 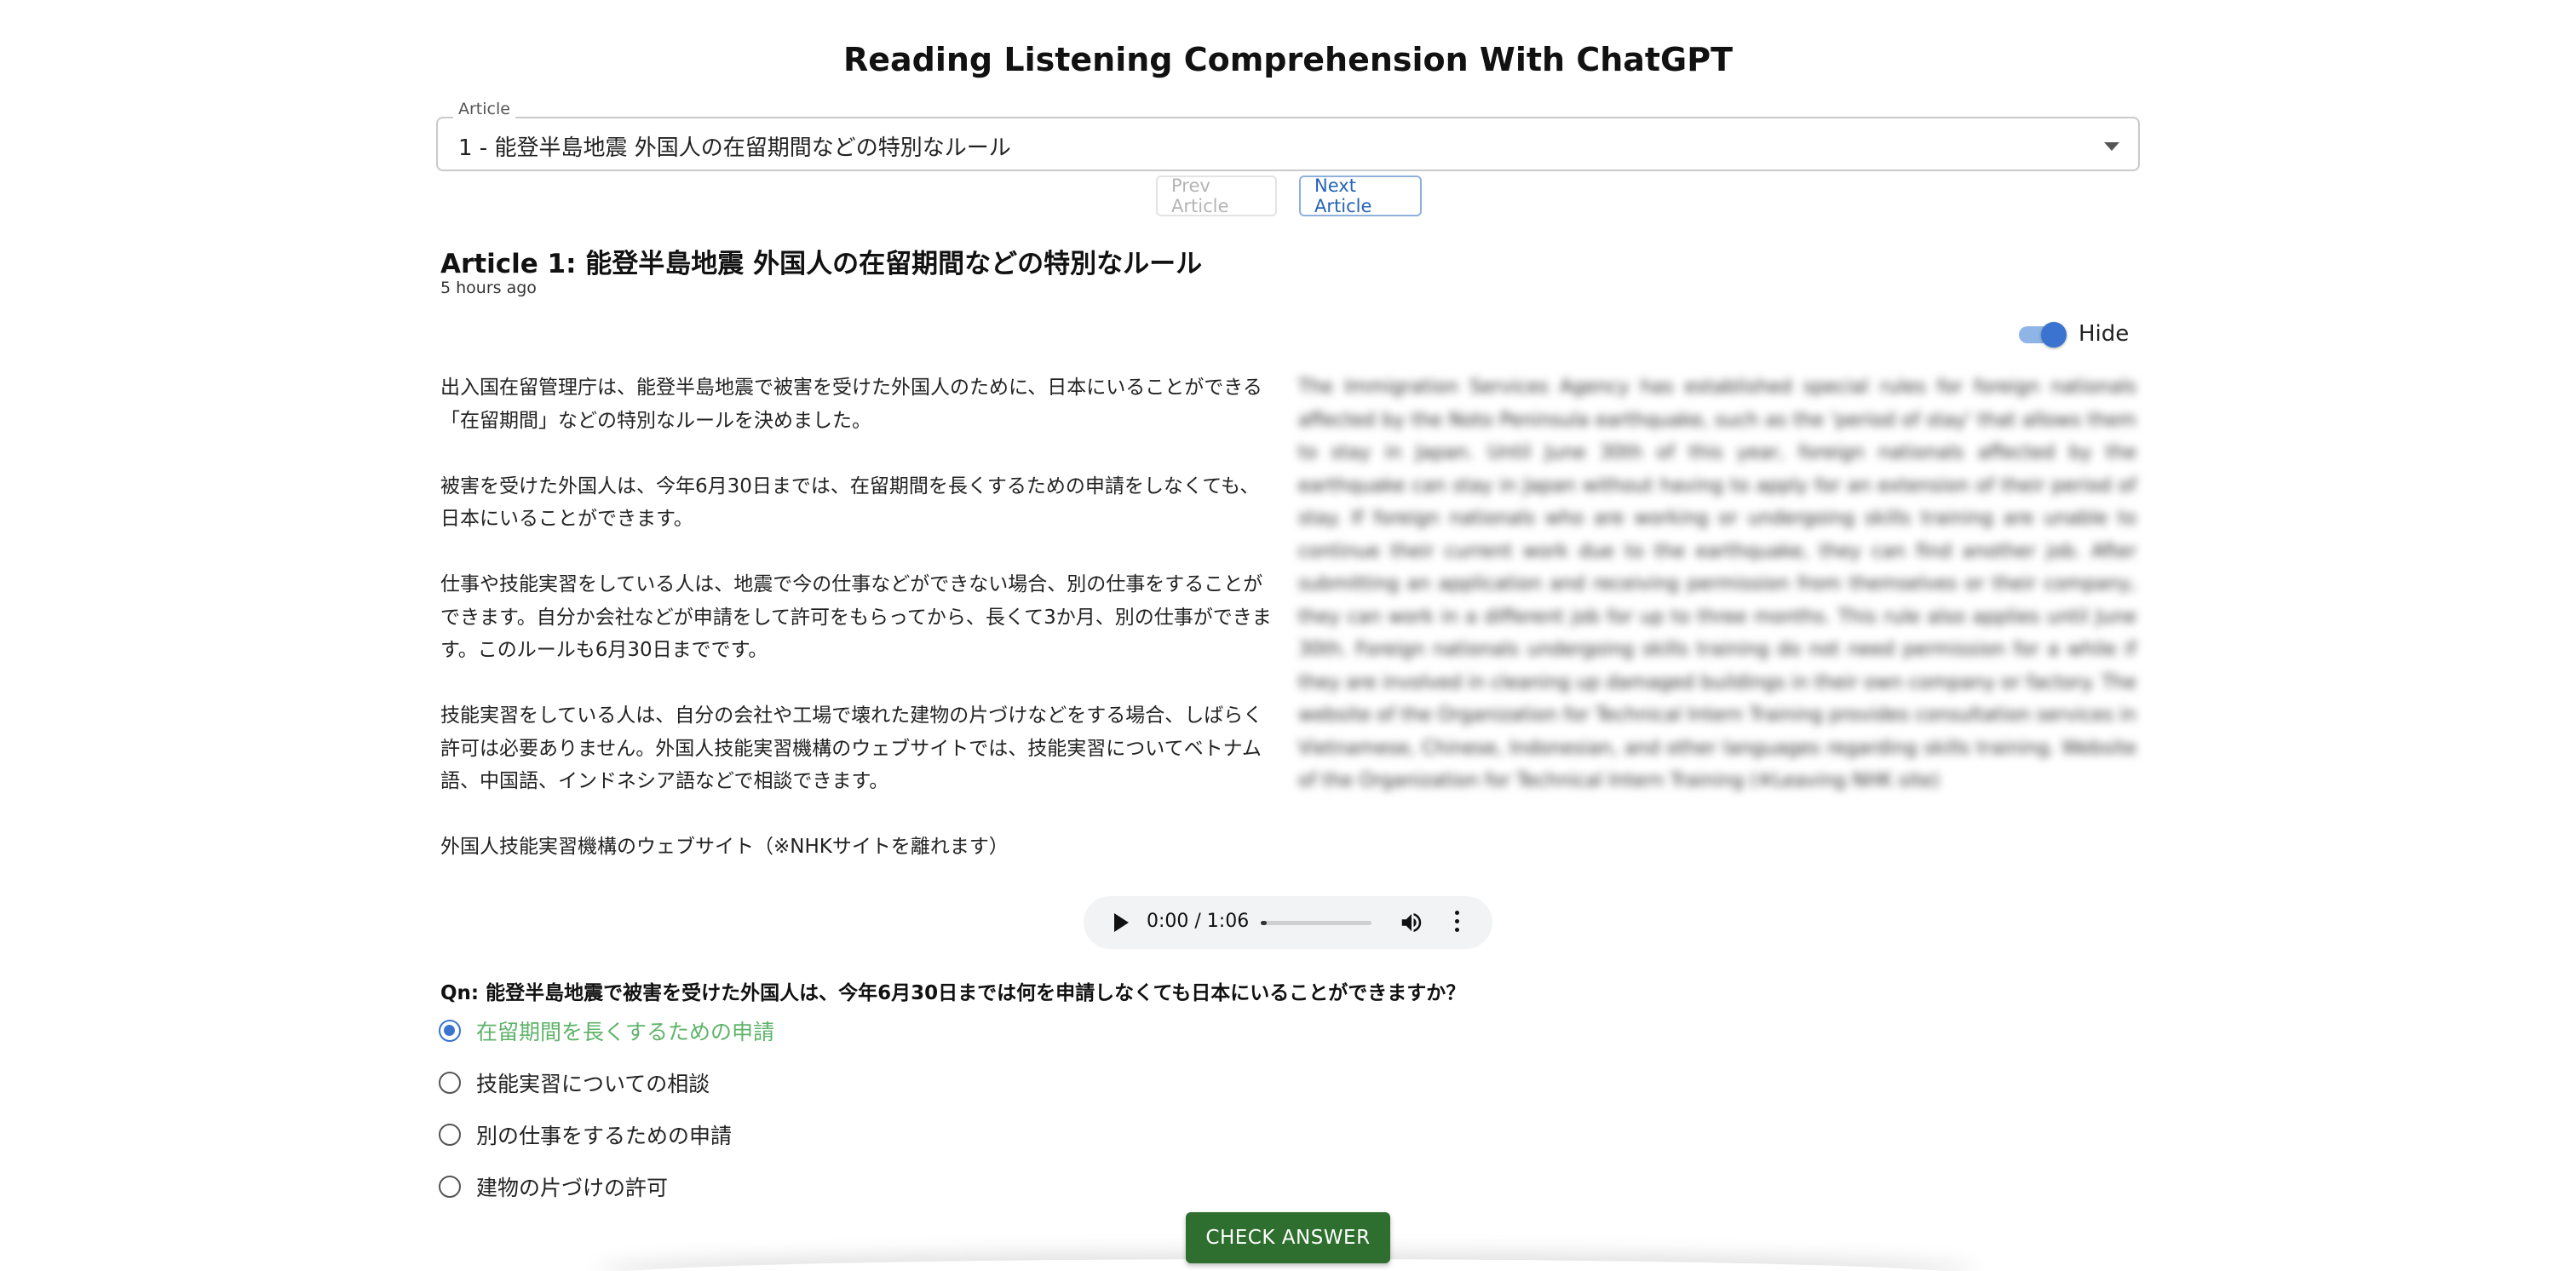 I want to click on chevron-down-icon, so click(x=2111, y=146).